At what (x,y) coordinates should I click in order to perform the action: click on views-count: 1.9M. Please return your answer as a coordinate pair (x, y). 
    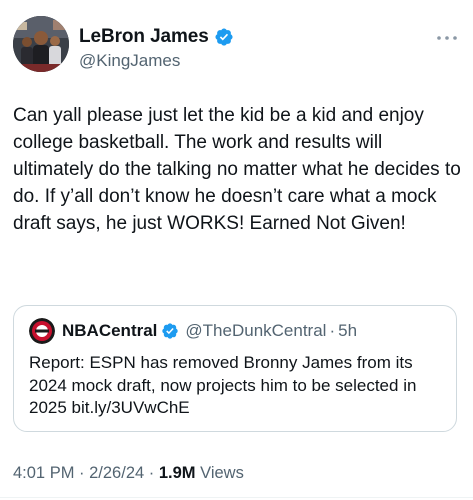
    Looking at the image, I should click on (177, 473).